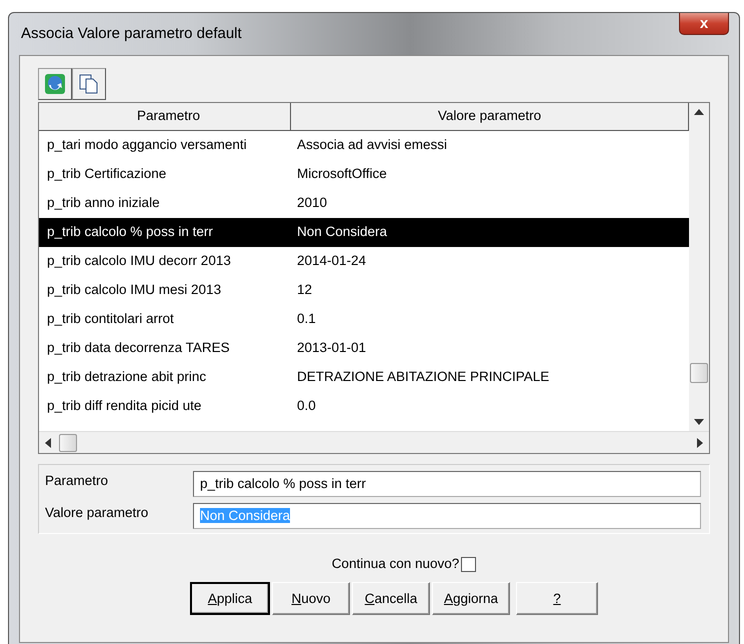  I want to click on table-row: p_trib data decorrenza TARES 2013-01-01, so click(364, 348).